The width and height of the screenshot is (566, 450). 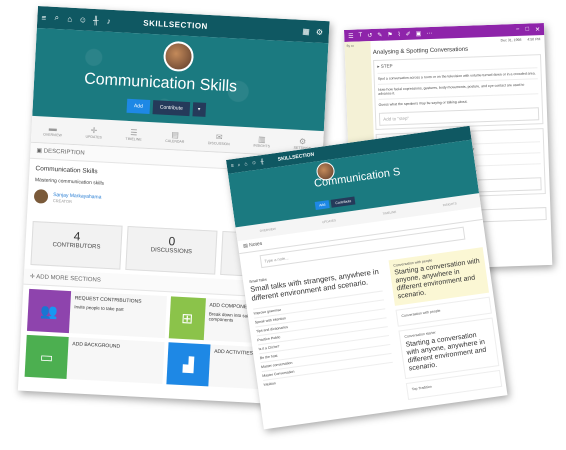 What do you see at coordinates (408, 33) in the screenshot?
I see `brush-icon: ✐` at bounding box center [408, 33].